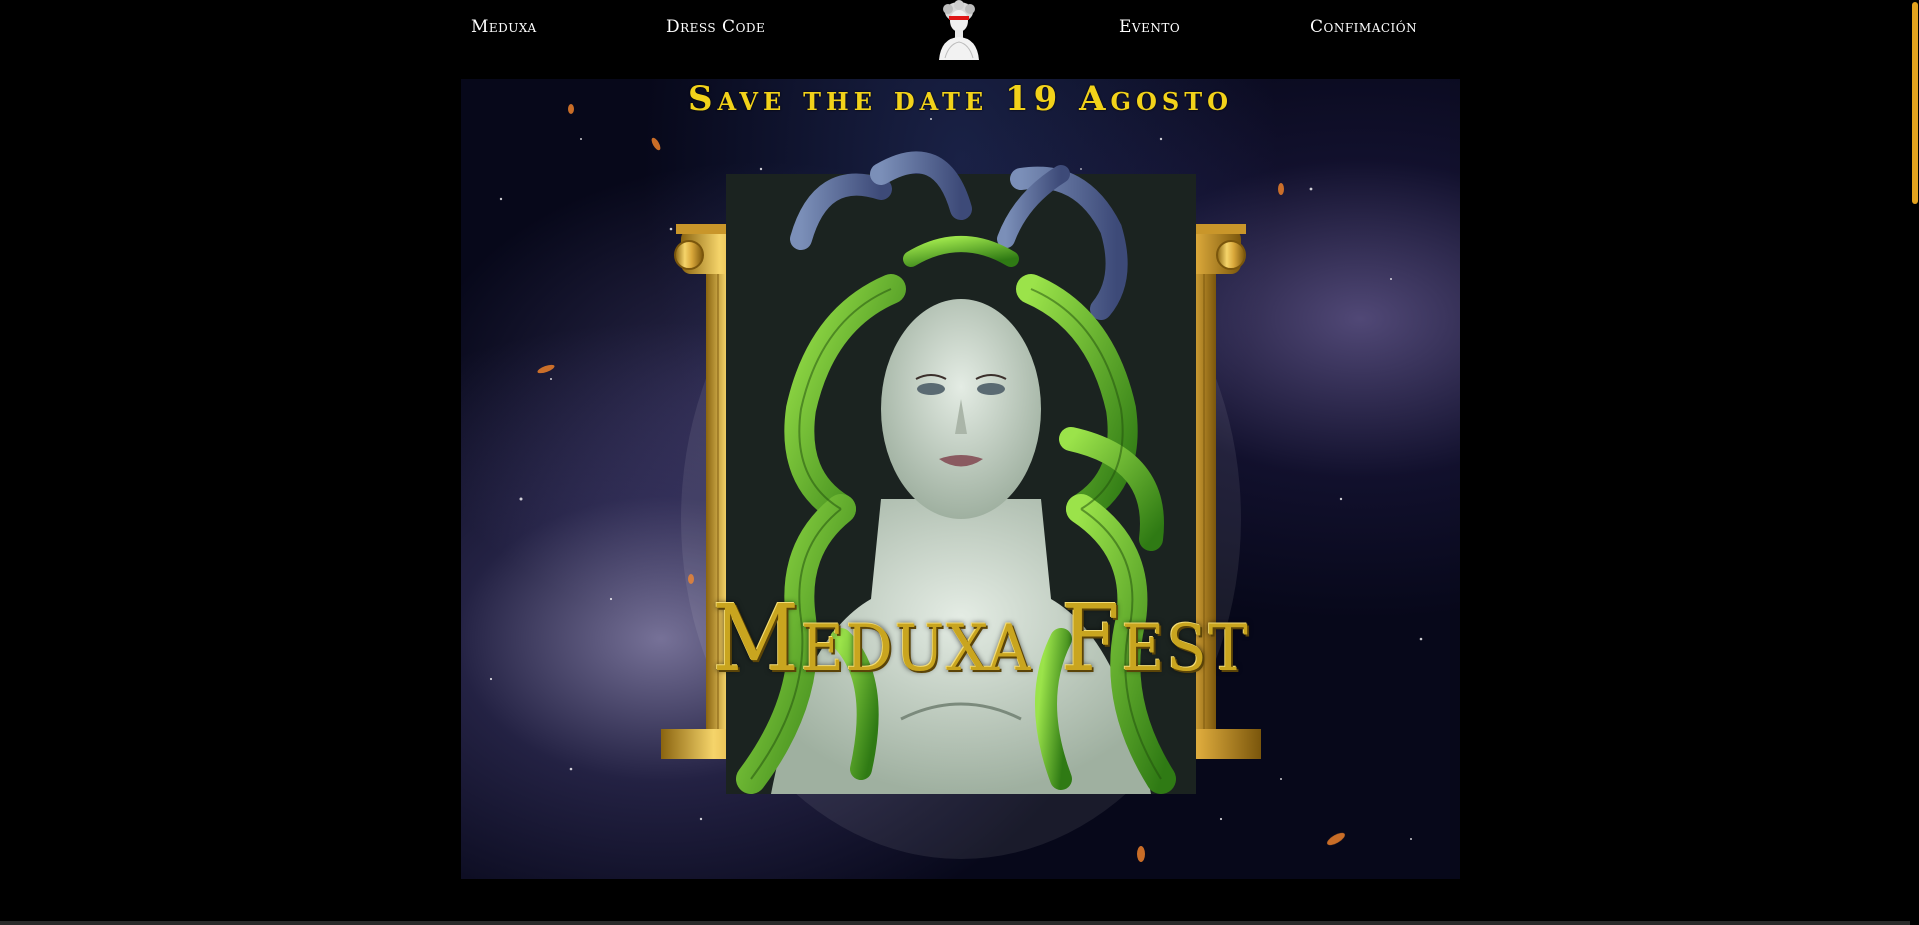 The width and height of the screenshot is (1919, 925). I want to click on top-navigation: Meduxa Dress Code Evento Confimación, so click(961, 31).